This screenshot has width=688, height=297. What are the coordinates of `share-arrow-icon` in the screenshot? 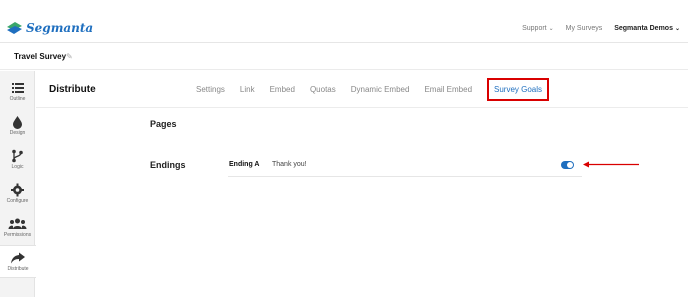 It's located at (18, 258).